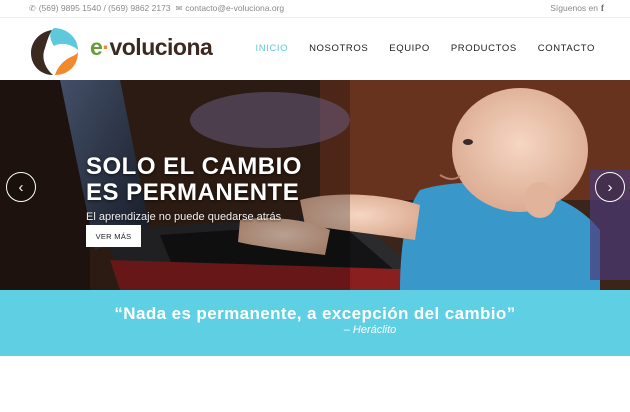 This screenshot has width=630, height=412. I want to click on chevron-right-icon: ›, so click(610, 187).